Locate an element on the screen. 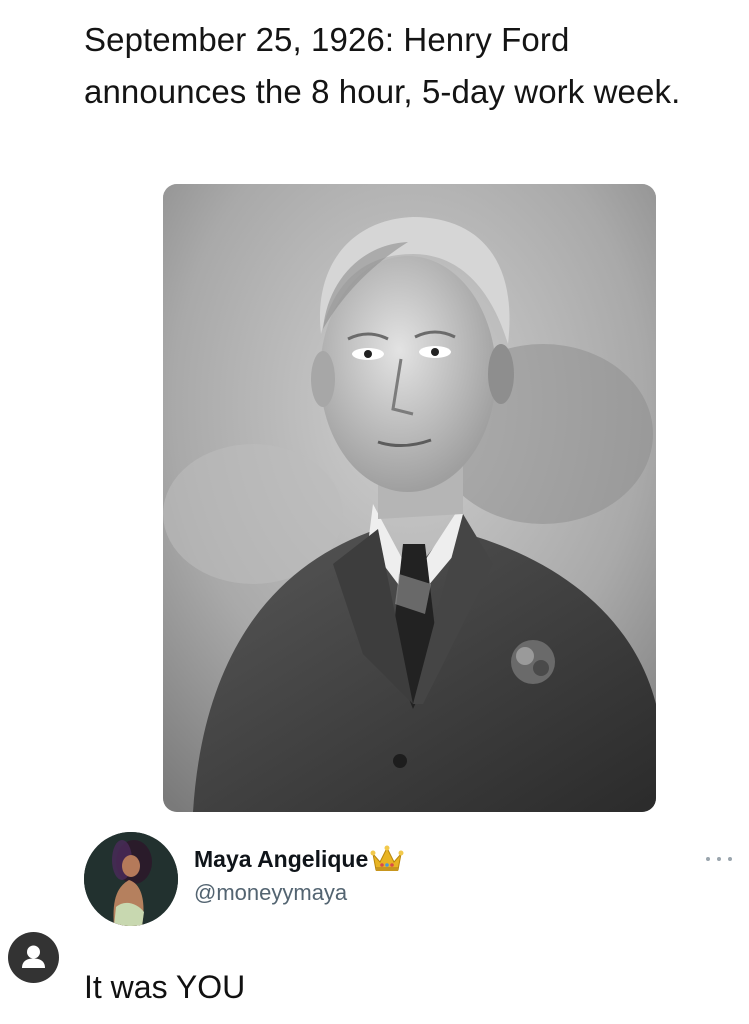 This screenshot has height=1024, width=749. more-options-icon is located at coordinates (719, 859).